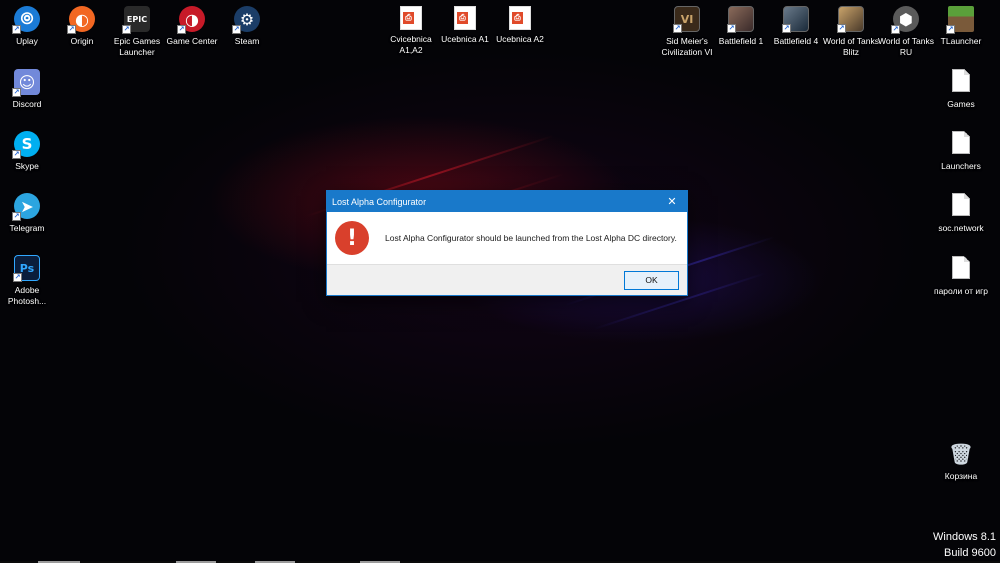 The height and width of the screenshot is (563, 1000). Describe the element at coordinates (507, 201) in the screenshot. I see `dialog-titlebar: Lost Alpha Configurator ✕` at that location.